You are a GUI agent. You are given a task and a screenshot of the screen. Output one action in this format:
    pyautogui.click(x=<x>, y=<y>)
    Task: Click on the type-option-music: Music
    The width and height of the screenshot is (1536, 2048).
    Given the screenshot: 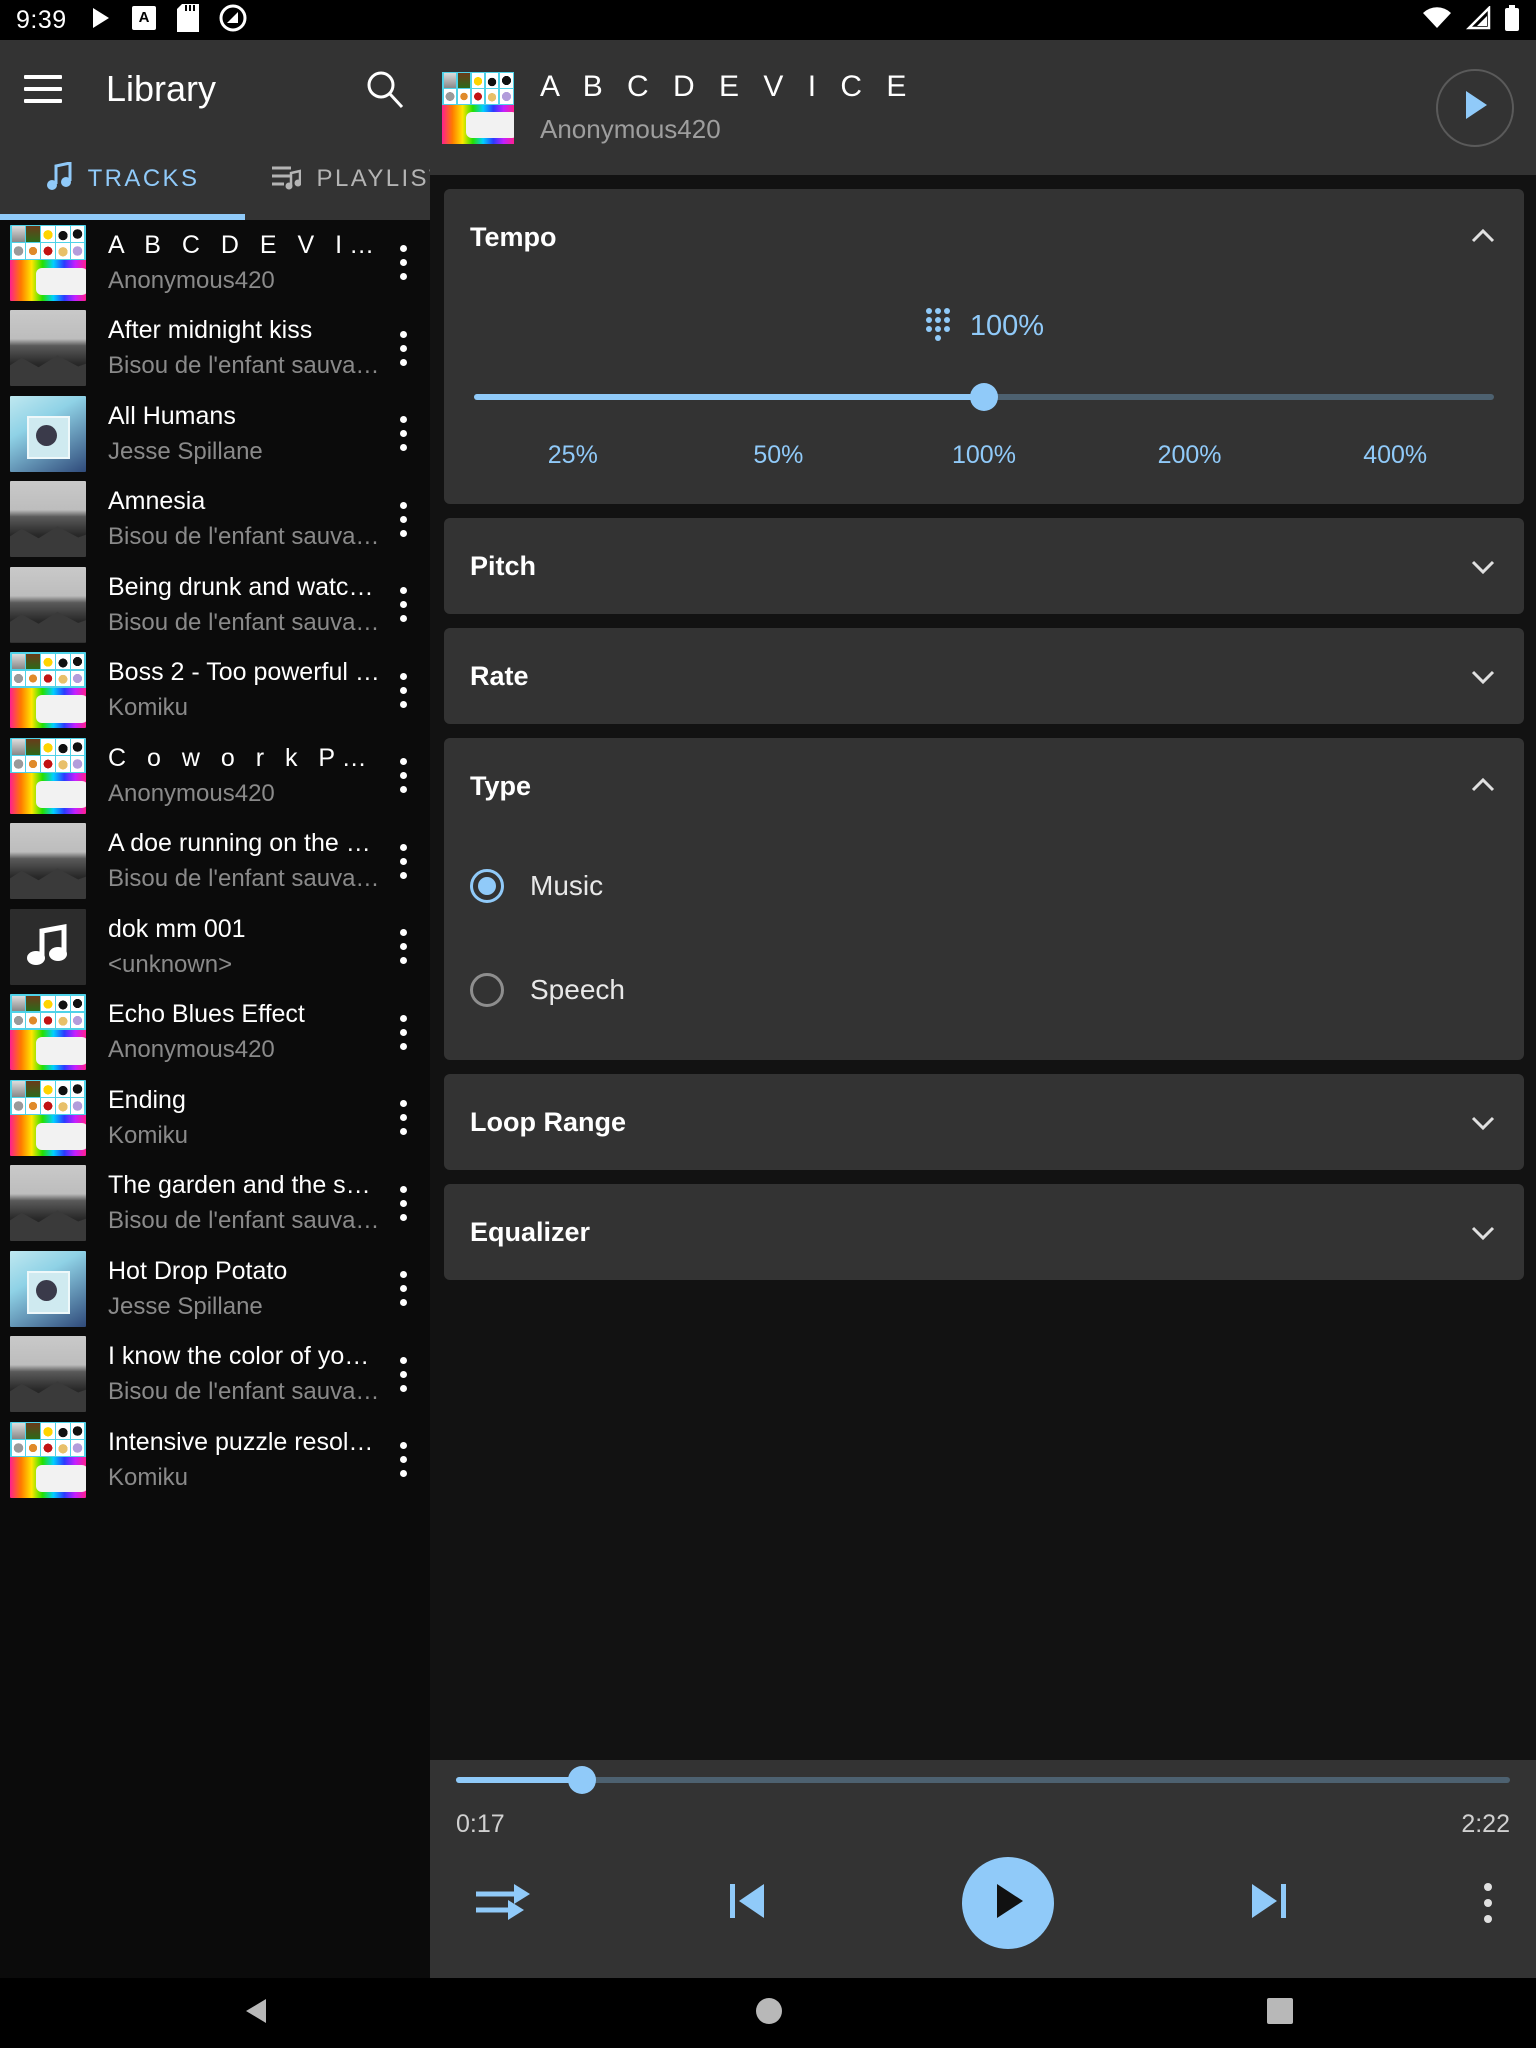 What is the action you would take?
    pyautogui.click(x=984, y=886)
    